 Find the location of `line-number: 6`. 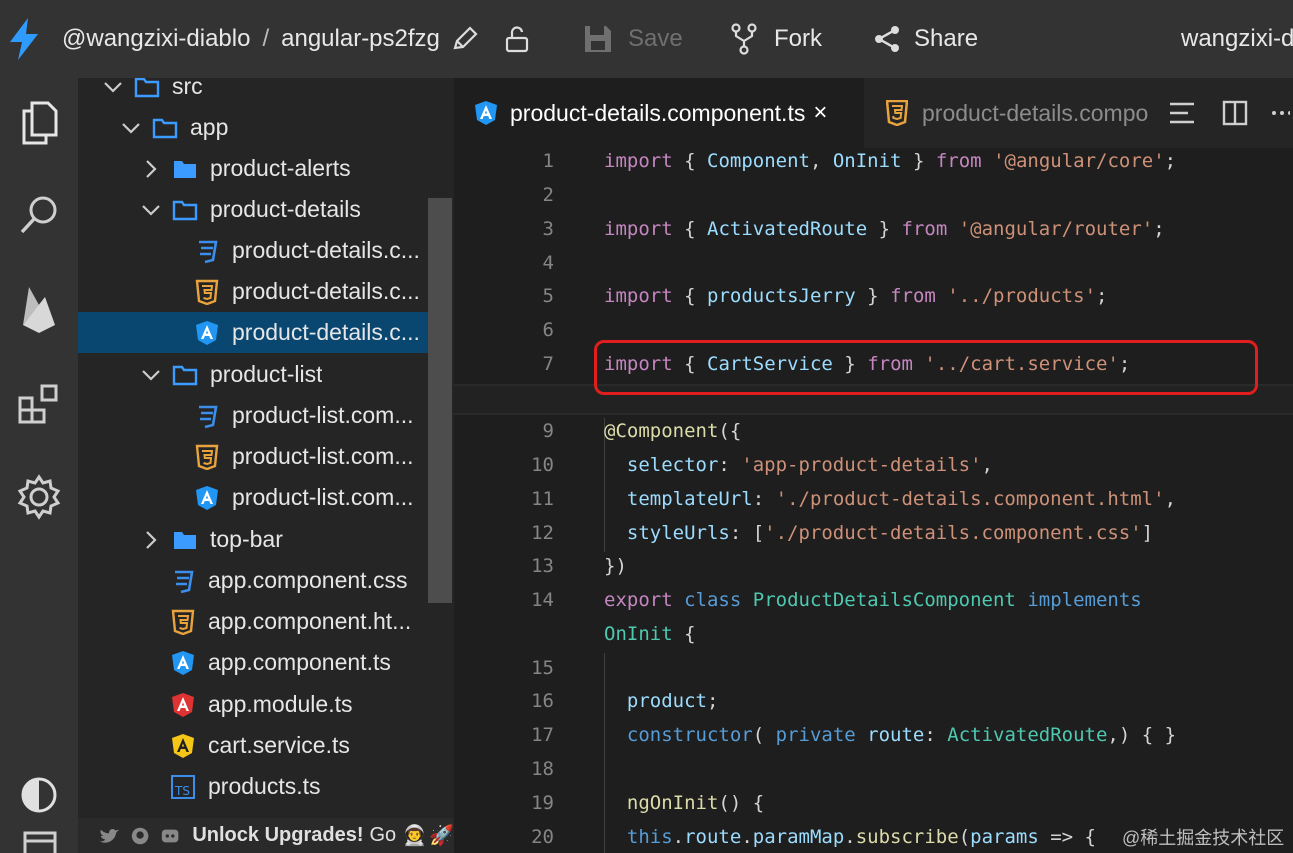

line-number: 6 is located at coordinates (548, 330).